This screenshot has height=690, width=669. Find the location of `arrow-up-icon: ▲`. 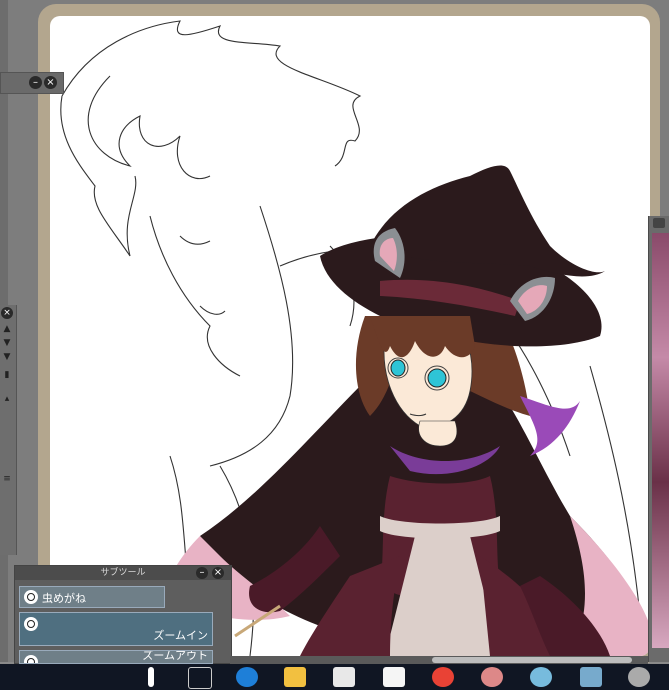

arrow-up-icon: ▲ is located at coordinates (7, 329).